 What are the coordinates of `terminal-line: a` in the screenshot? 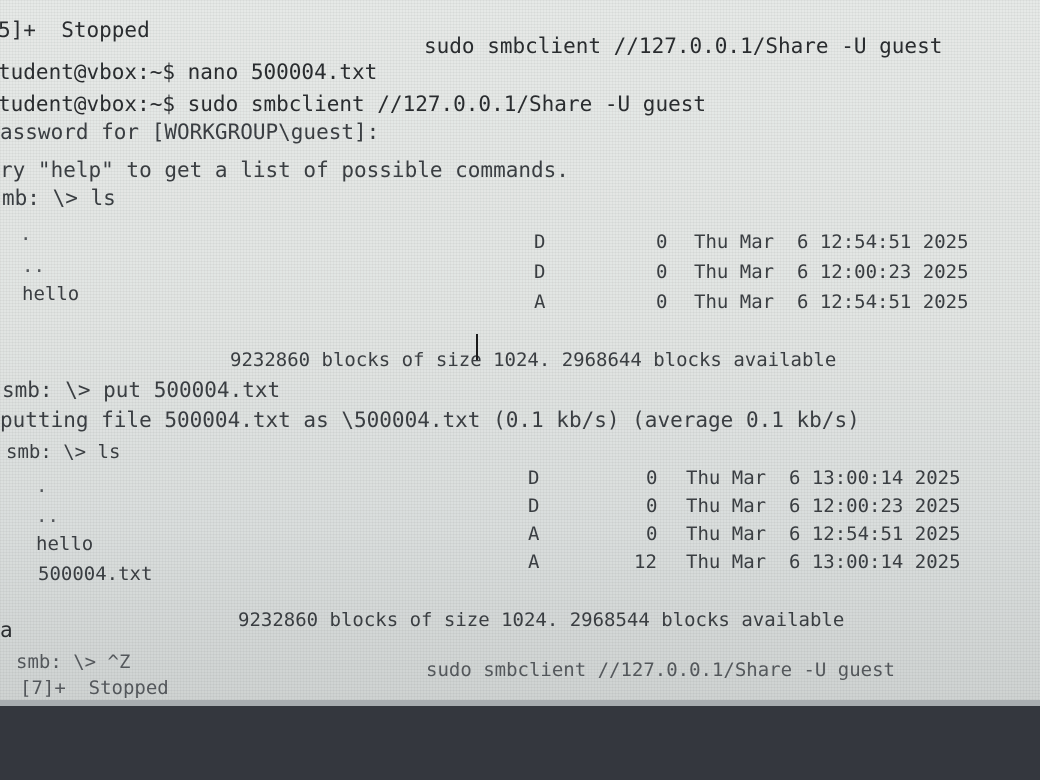 It's located at (6, 630).